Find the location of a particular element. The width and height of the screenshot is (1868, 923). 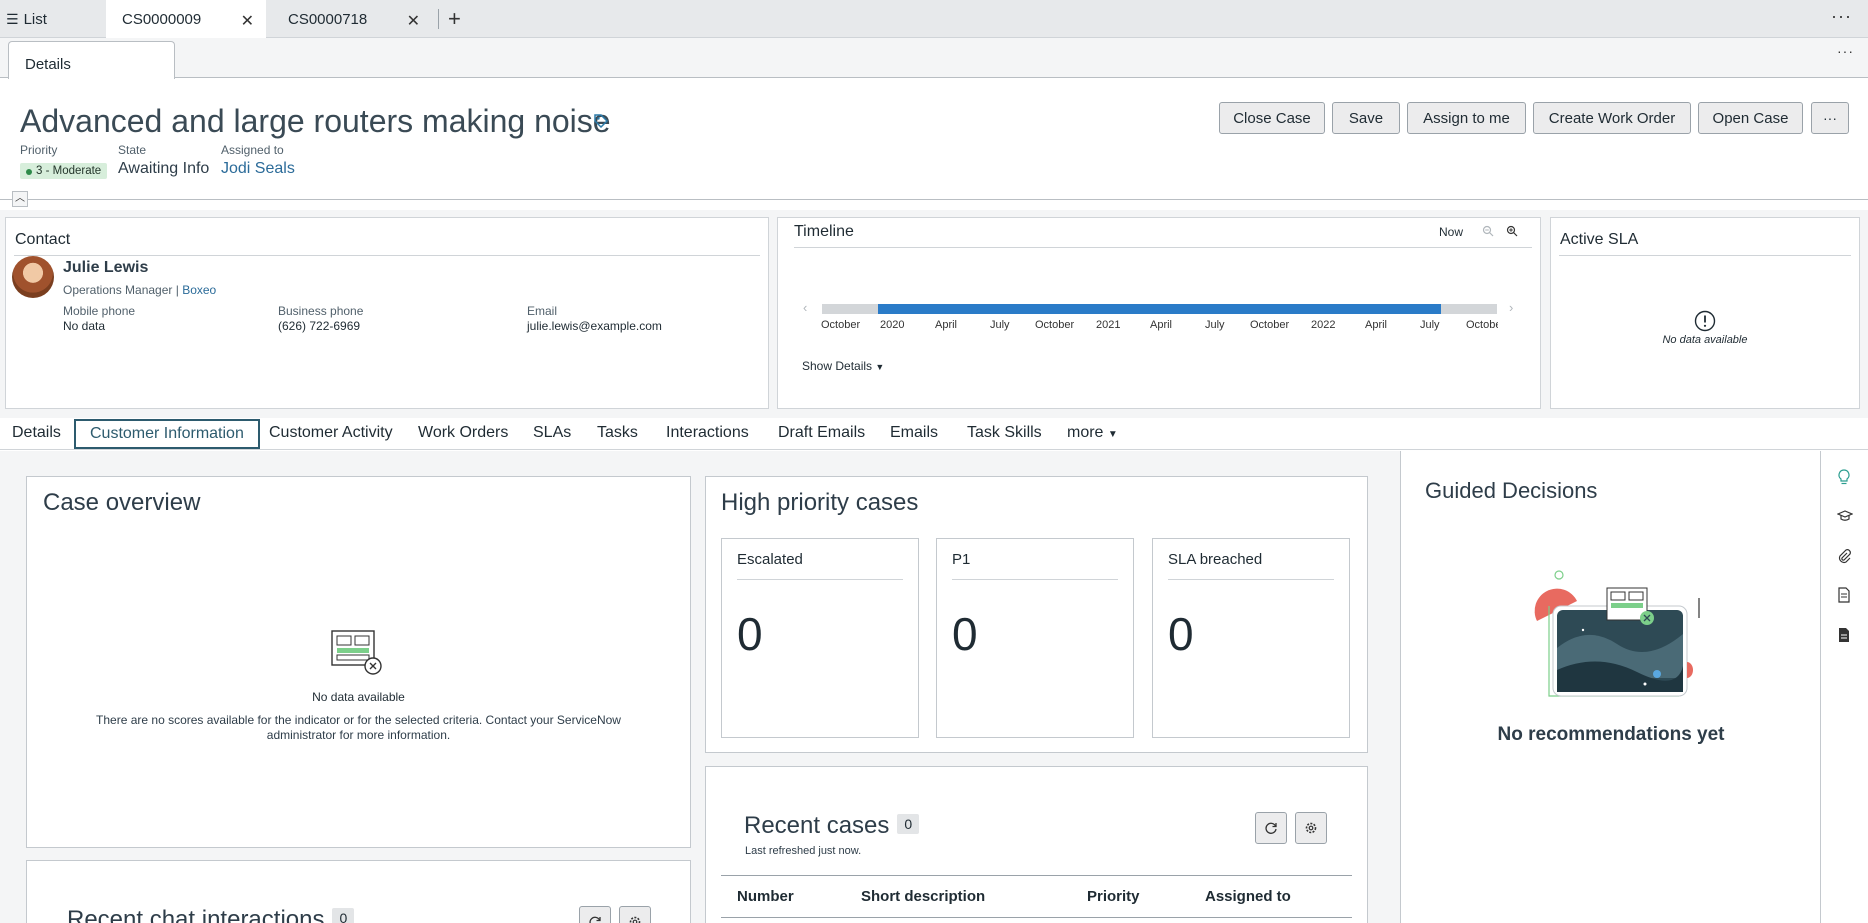

column-header-assigned-to: Assigned to is located at coordinates (1248, 896).